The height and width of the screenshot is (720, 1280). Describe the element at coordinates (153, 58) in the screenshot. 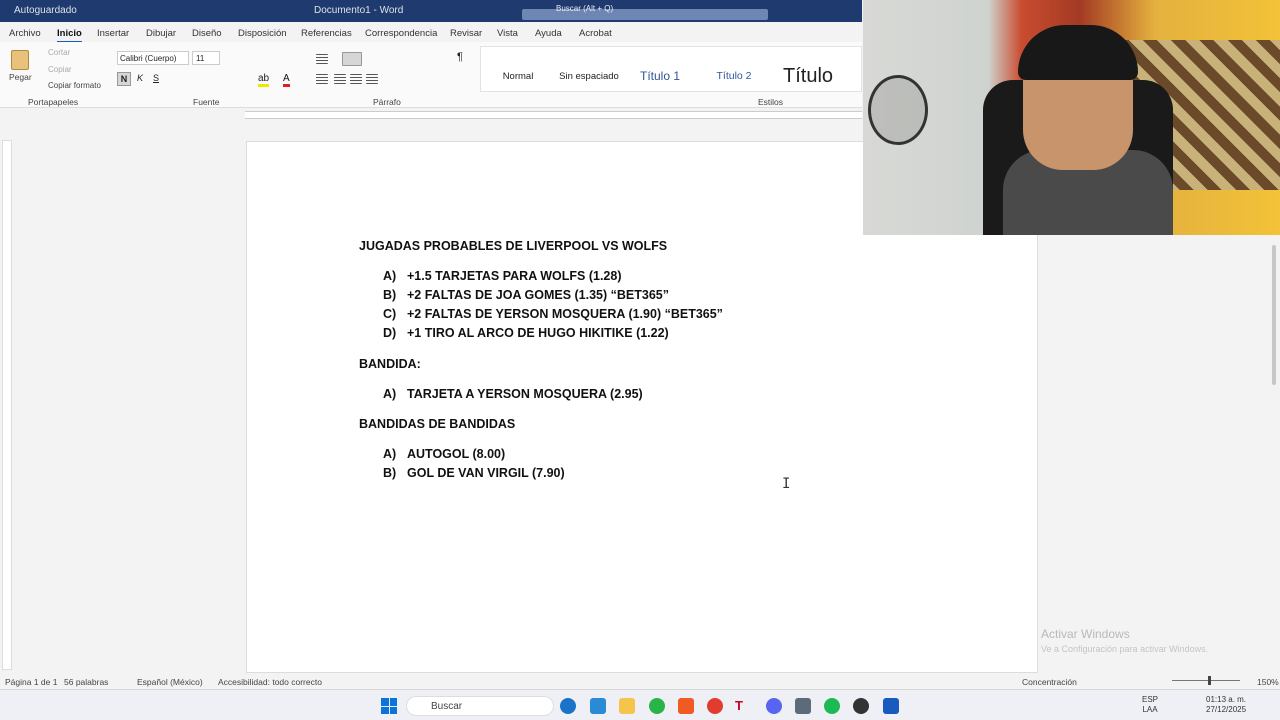

I see `font-name-select: Calibri (Cuerpo)` at that location.